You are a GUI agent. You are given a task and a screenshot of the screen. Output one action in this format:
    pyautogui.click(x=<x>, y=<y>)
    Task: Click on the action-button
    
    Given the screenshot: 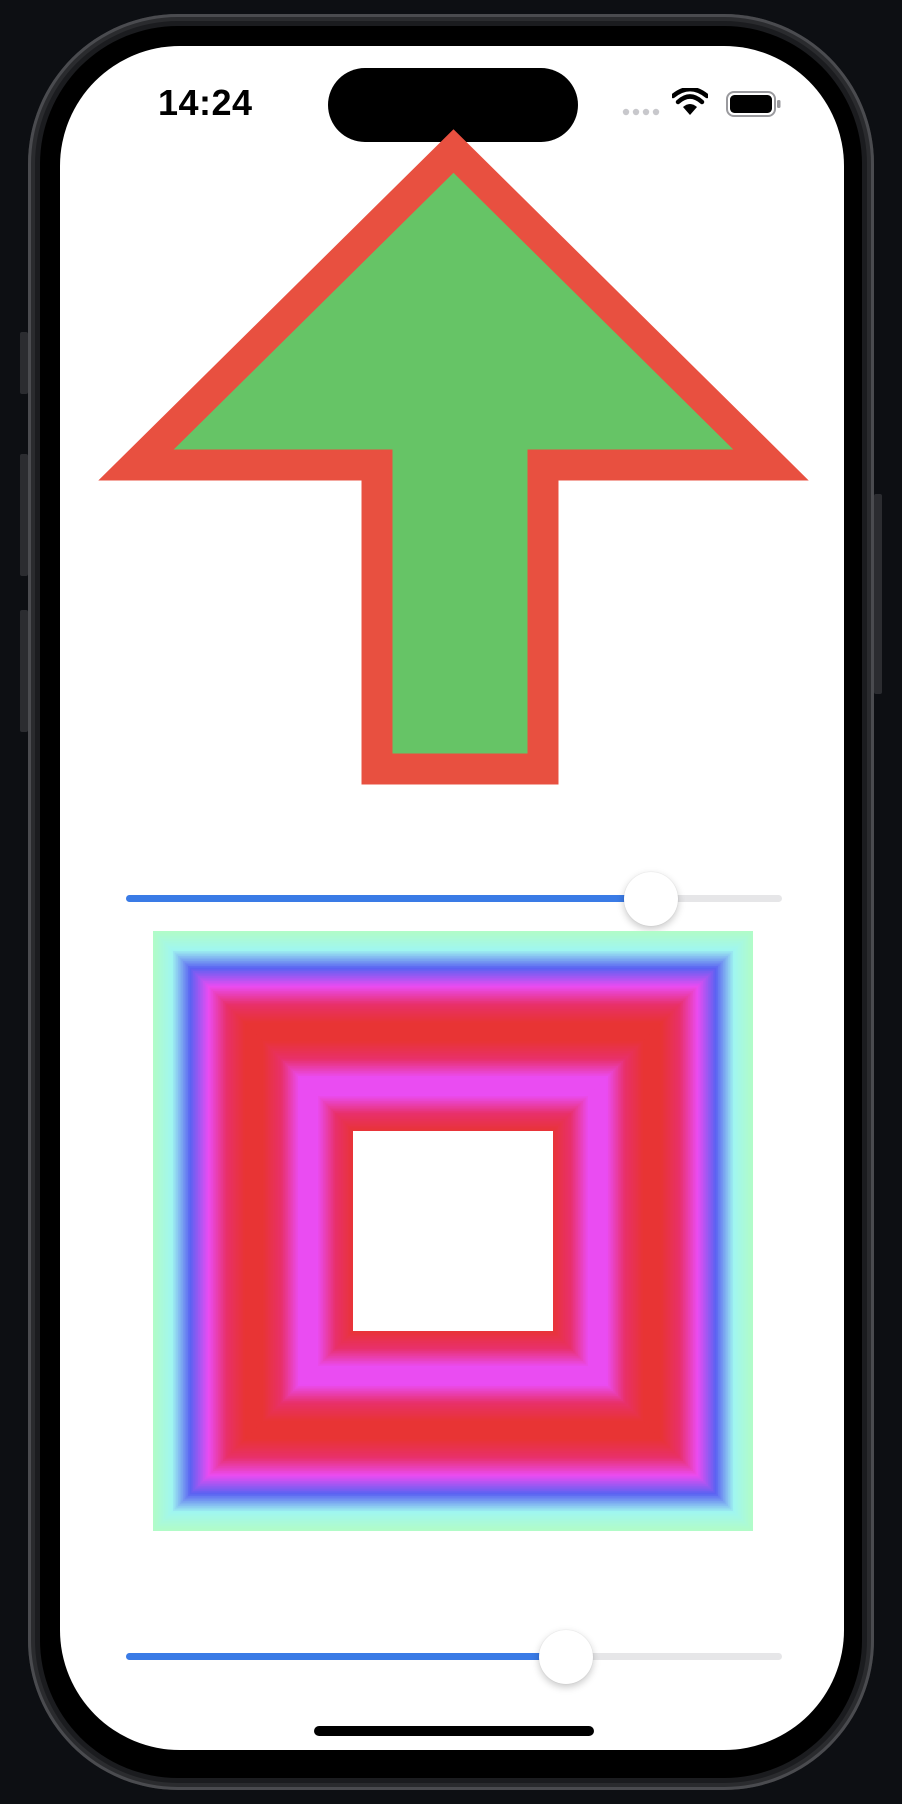 What is the action you would take?
    pyautogui.click(x=24, y=363)
    